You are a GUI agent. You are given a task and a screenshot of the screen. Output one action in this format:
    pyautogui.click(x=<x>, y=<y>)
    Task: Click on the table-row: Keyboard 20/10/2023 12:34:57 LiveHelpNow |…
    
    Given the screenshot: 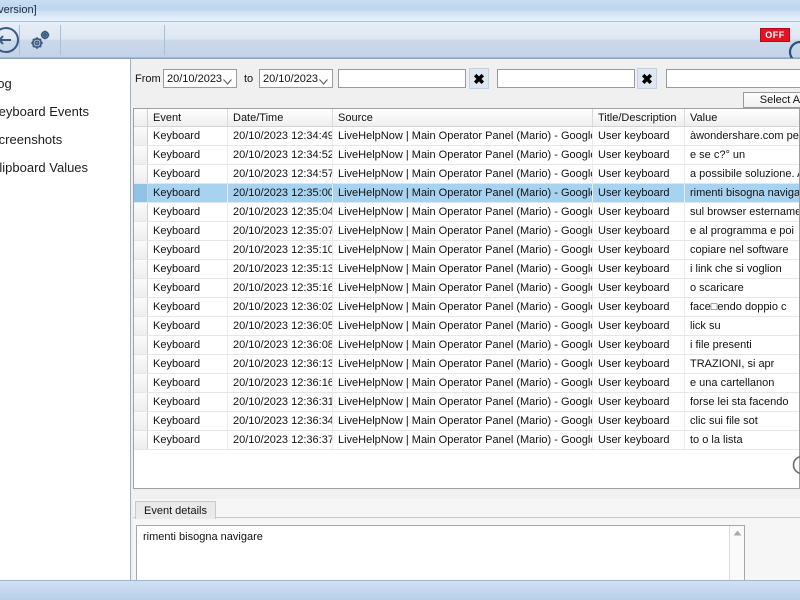 What is the action you would take?
    pyautogui.click(x=466, y=174)
    